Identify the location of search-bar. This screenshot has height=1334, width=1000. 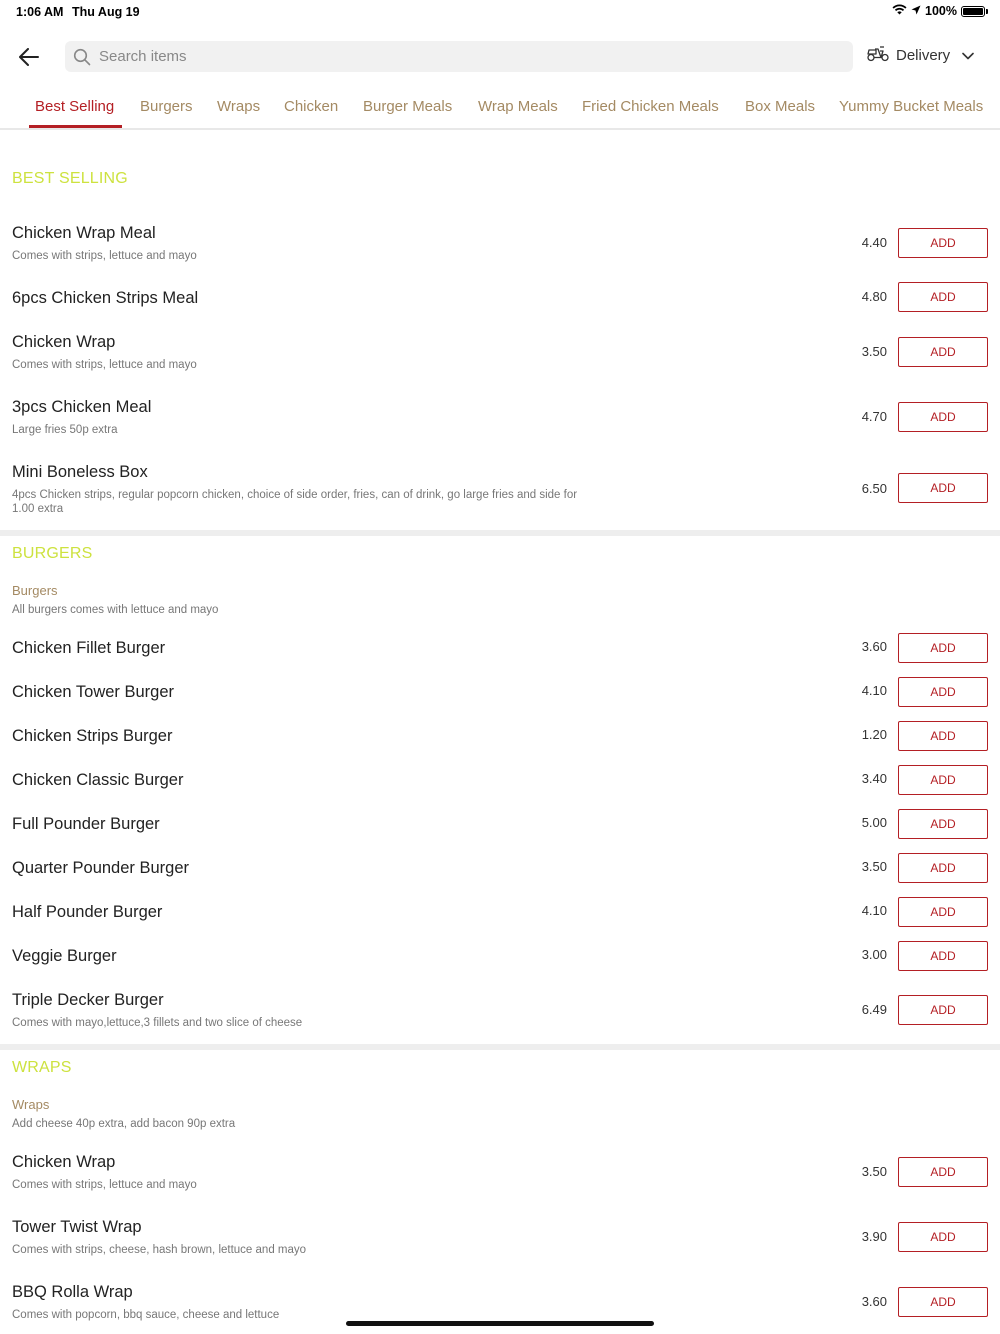
(459, 56).